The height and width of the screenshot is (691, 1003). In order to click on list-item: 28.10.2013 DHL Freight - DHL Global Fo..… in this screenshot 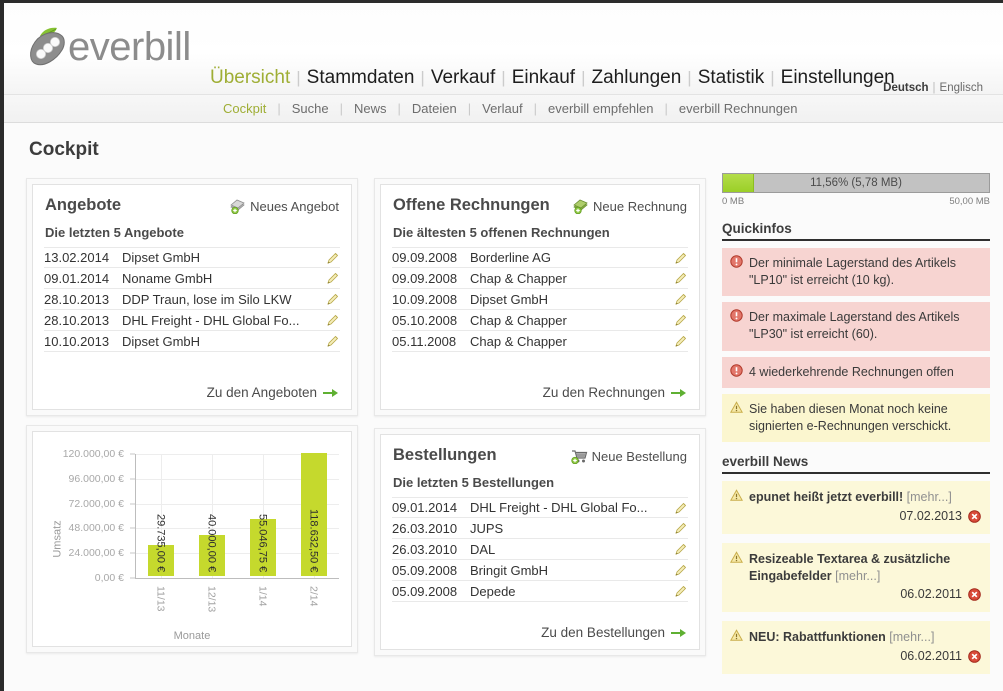, I will do `click(192, 320)`.